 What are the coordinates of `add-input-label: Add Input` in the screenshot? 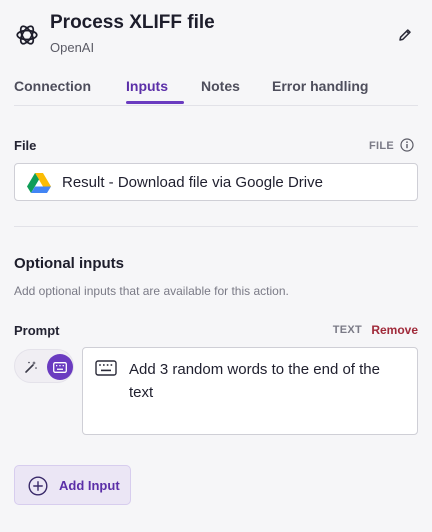 It's located at (89, 485).